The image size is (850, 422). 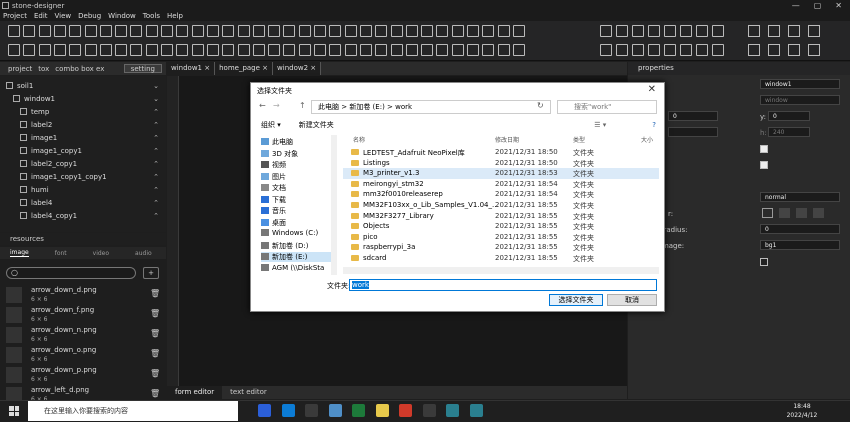 What do you see at coordinates (248, 392) in the screenshot?
I see `editor-tab: text editor` at bounding box center [248, 392].